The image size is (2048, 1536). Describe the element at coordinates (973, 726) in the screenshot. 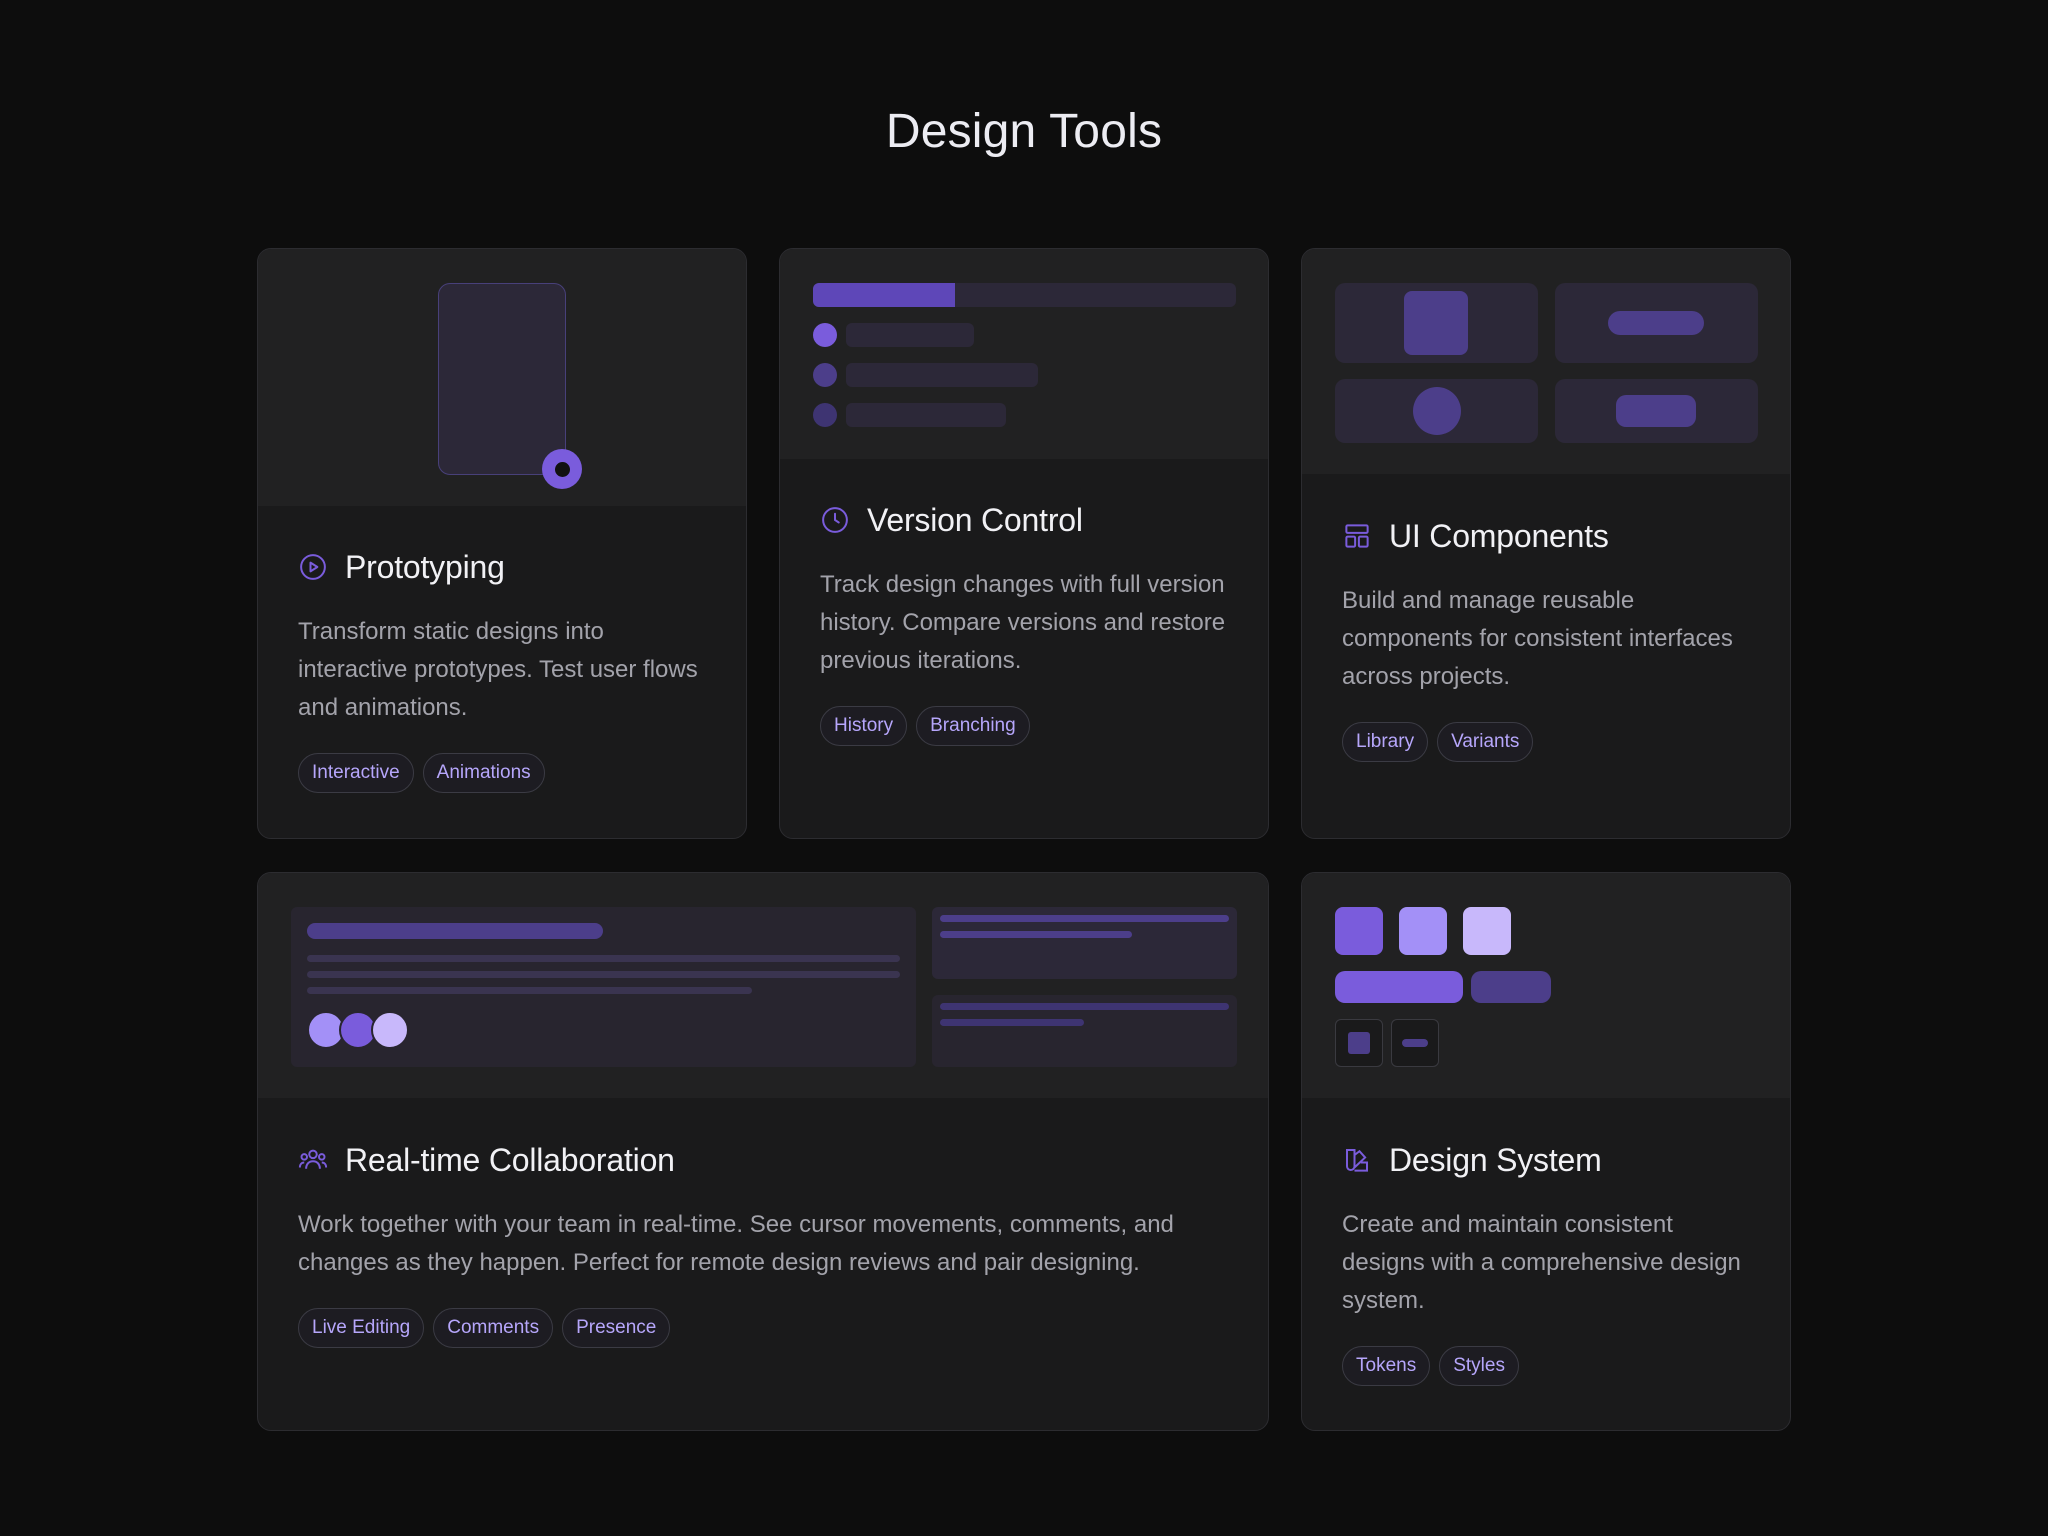

I see `tag-branching: Branching` at that location.